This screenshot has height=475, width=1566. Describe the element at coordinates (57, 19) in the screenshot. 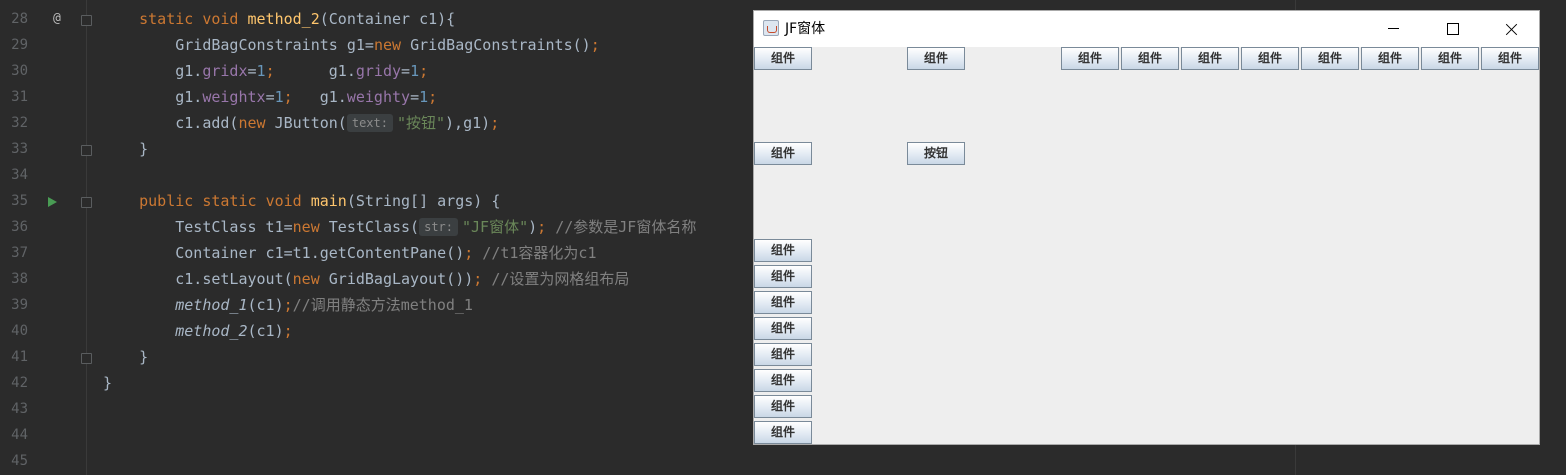

I see `override-marker-icon: @` at that location.